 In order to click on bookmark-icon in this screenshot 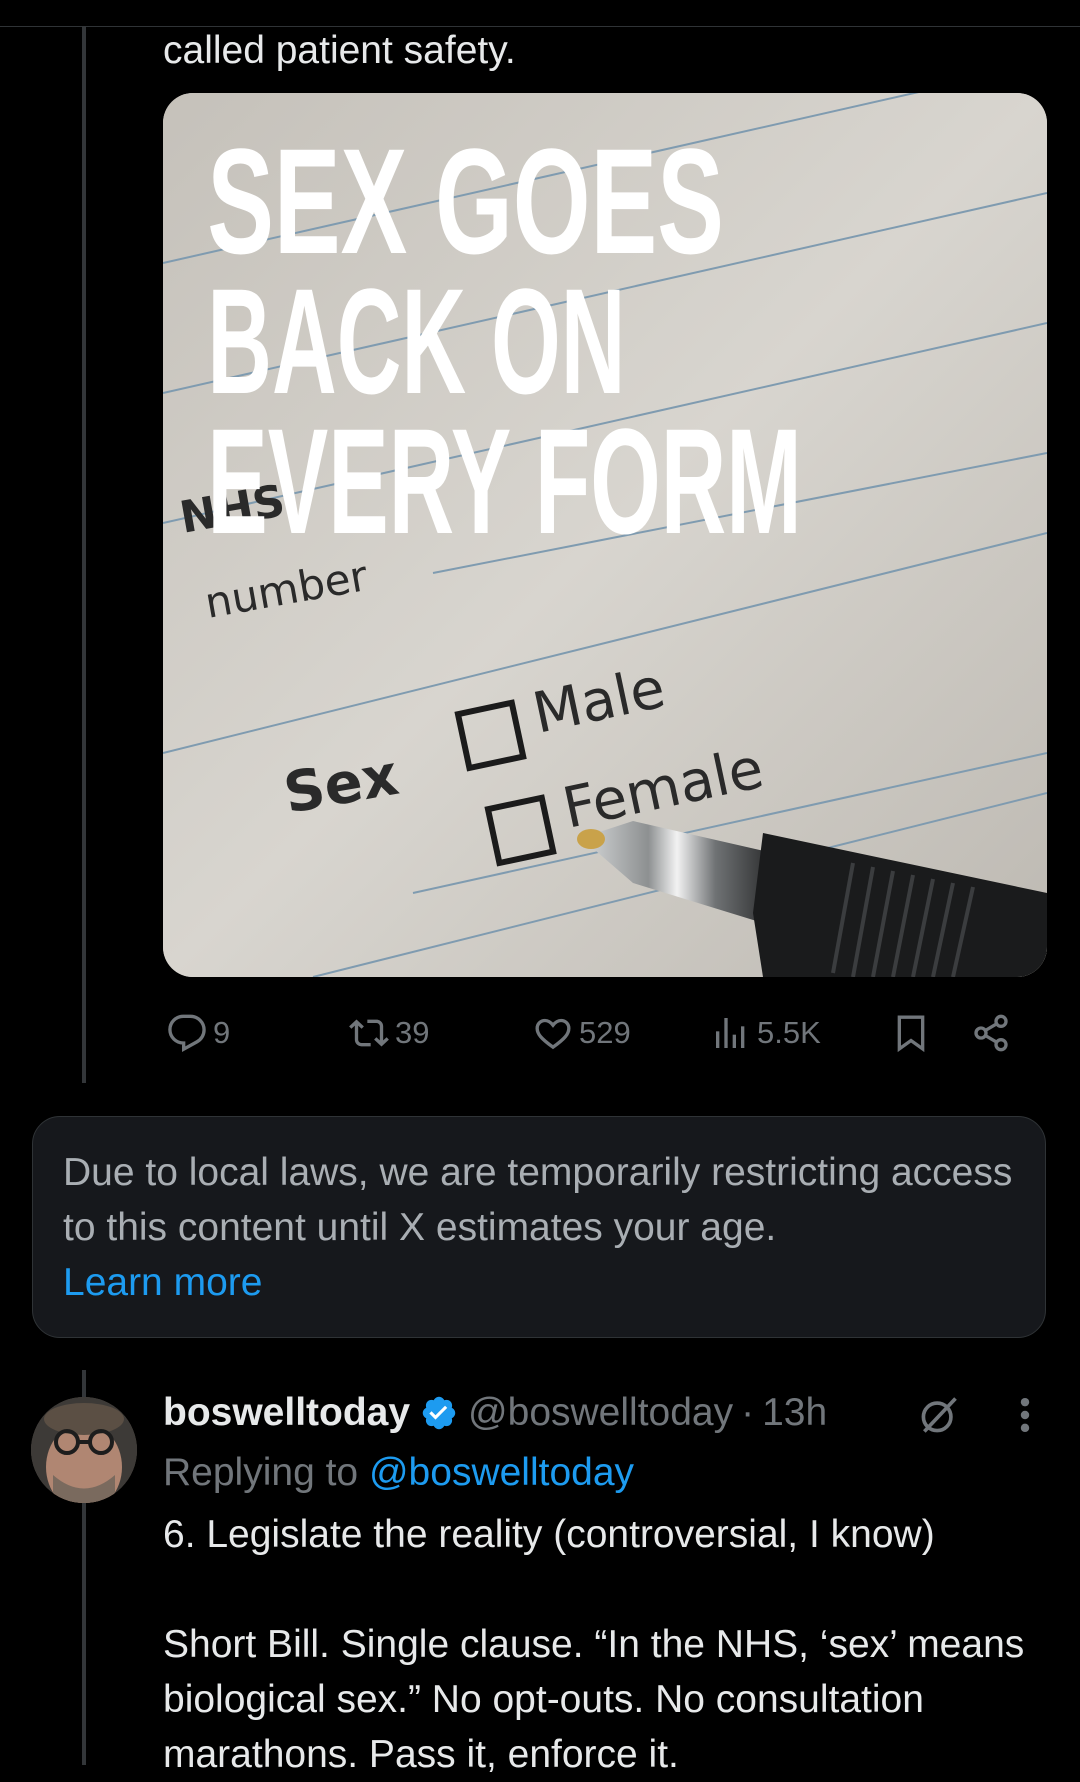, I will do `click(911, 1034)`.